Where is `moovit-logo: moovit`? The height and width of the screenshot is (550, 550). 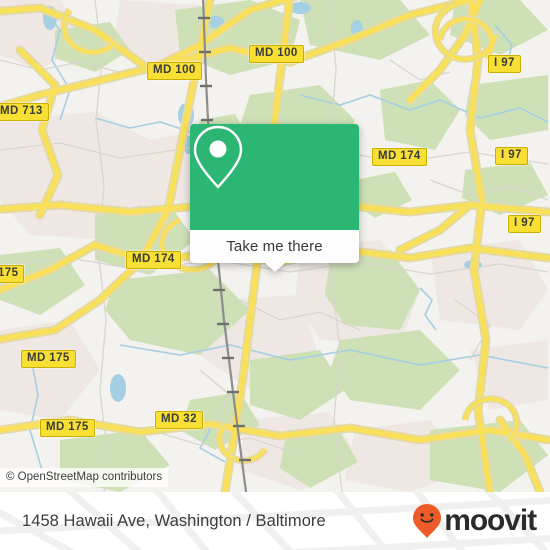
moovit-logo: moovit is located at coordinates (474, 521).